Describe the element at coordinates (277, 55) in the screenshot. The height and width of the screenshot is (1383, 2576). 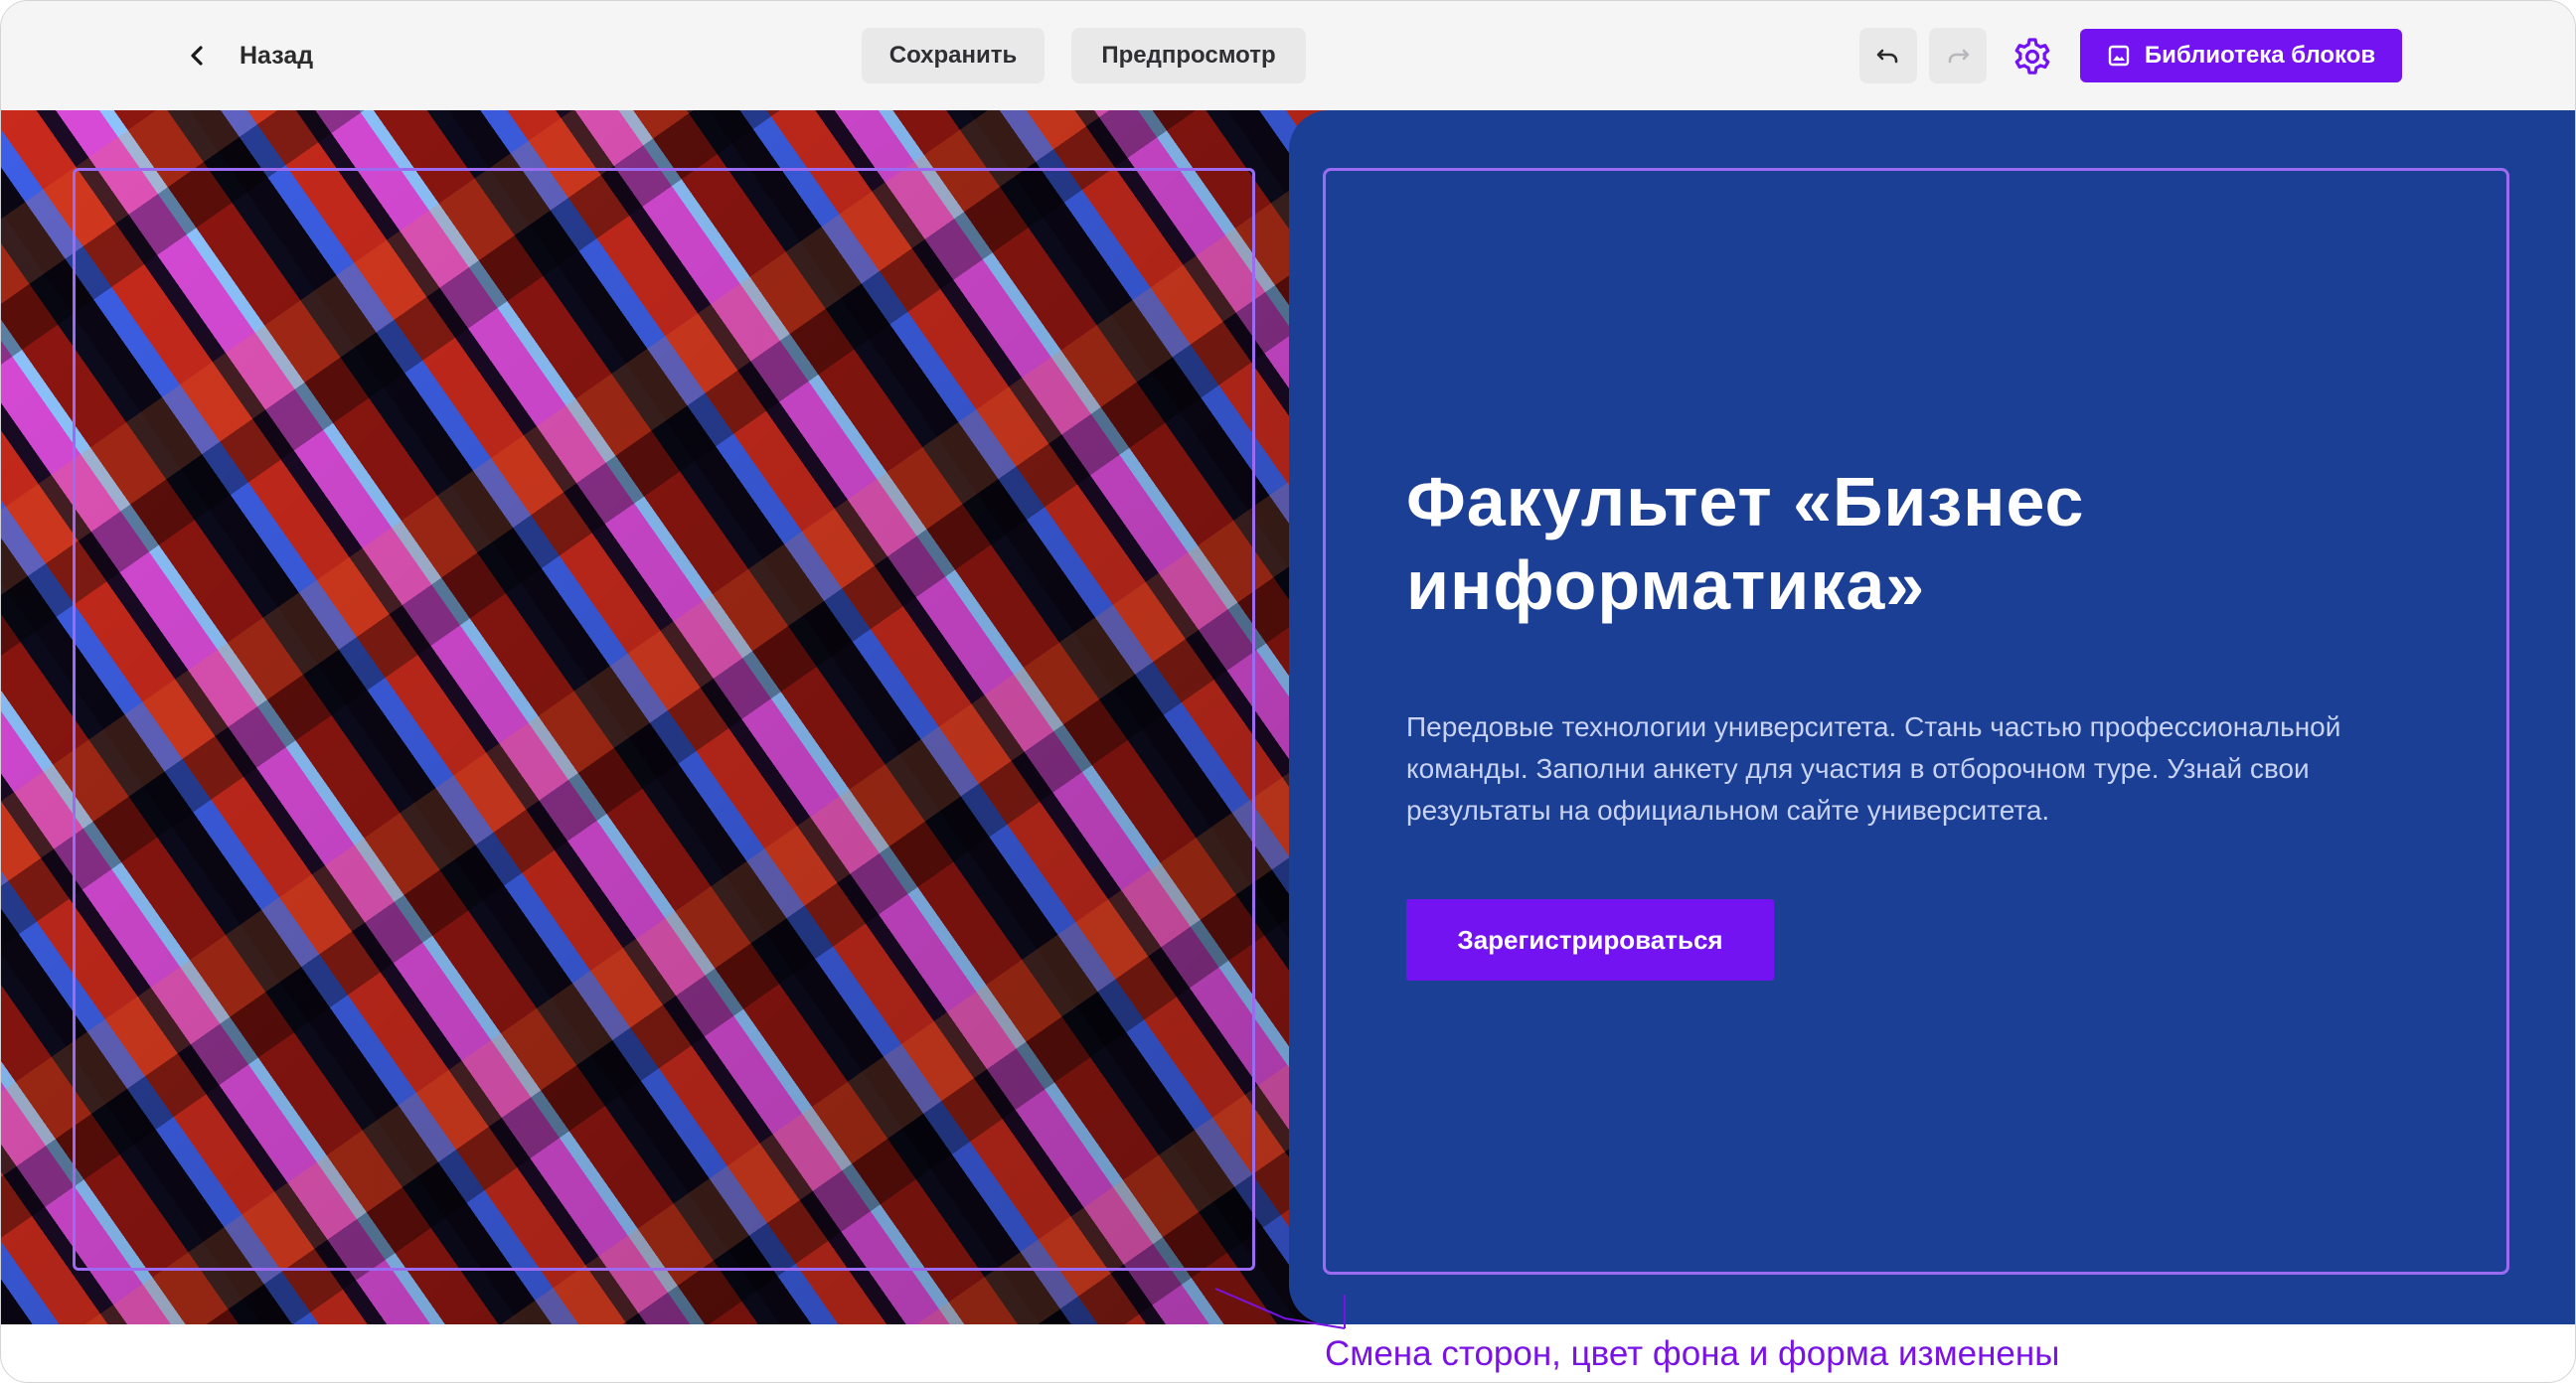
I see `back-label: Назад` at that location.